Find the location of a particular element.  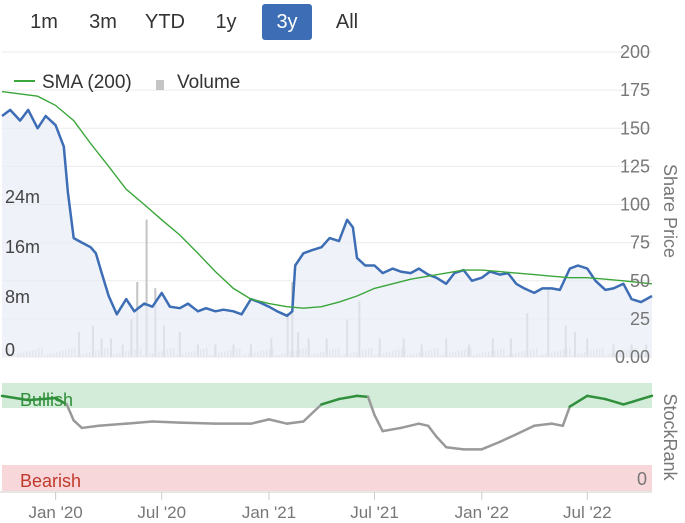

x-tick-label: Jan '22 is located at coordinates (482, 512).